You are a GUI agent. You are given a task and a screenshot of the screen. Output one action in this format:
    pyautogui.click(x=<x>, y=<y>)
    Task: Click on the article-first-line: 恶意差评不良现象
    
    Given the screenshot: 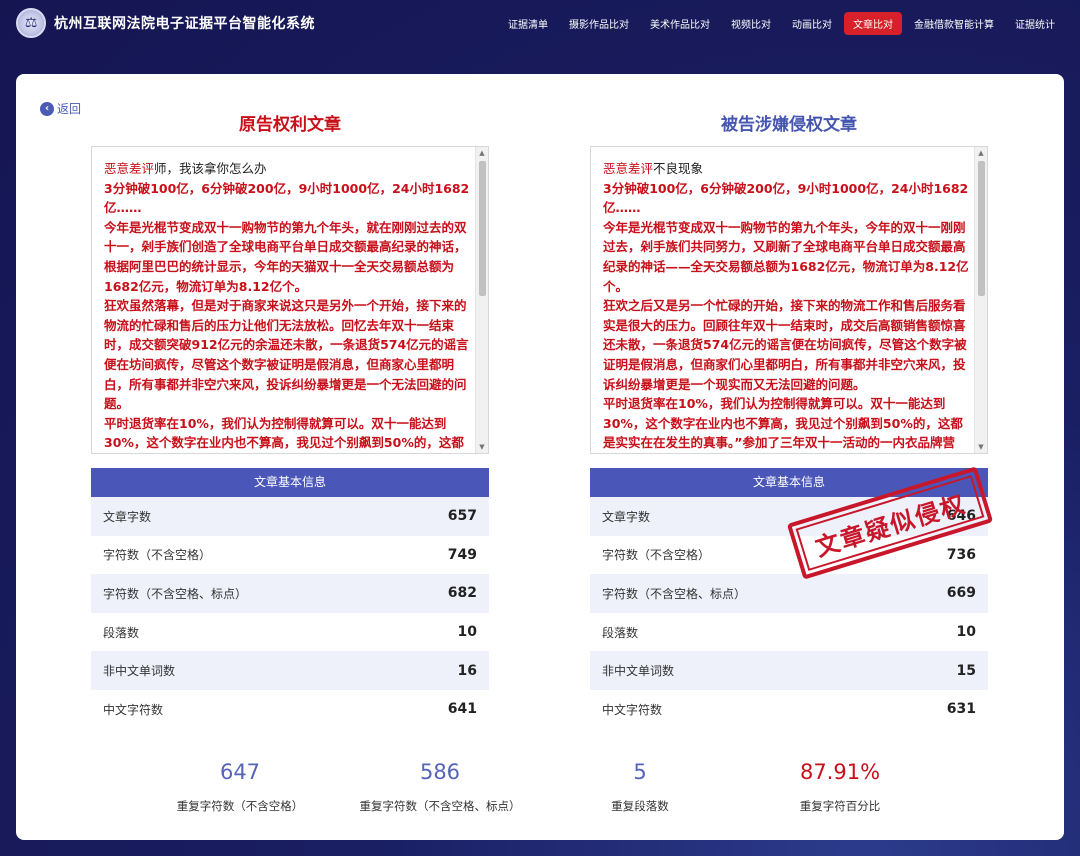 What is the action you would take?
    pyautogui.click(x=787, y=169)
    